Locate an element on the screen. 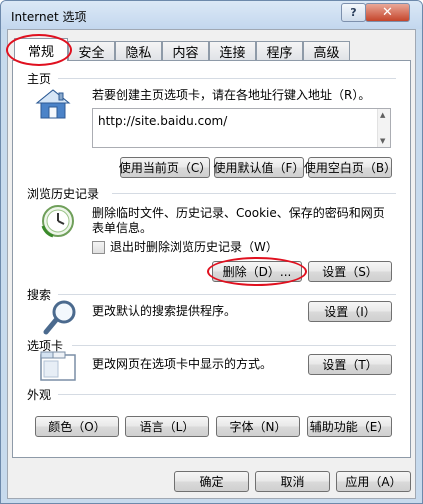 This screenshot has height=504, width=423. help-button: ? is located at coordinates (353, 12).